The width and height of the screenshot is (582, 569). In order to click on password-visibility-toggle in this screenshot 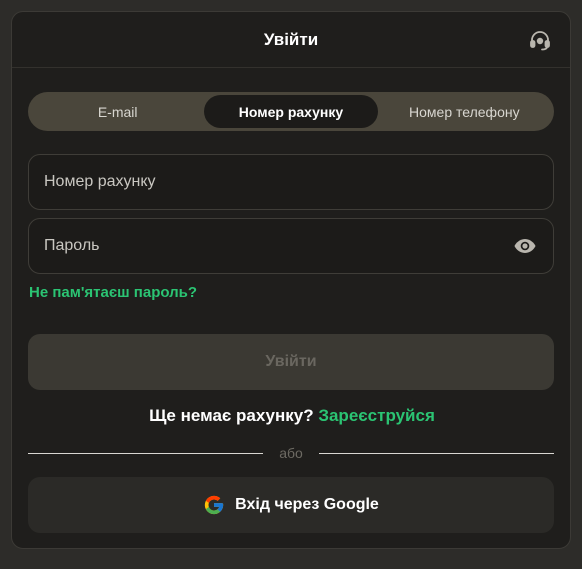, I will do `click(525, 246)`.